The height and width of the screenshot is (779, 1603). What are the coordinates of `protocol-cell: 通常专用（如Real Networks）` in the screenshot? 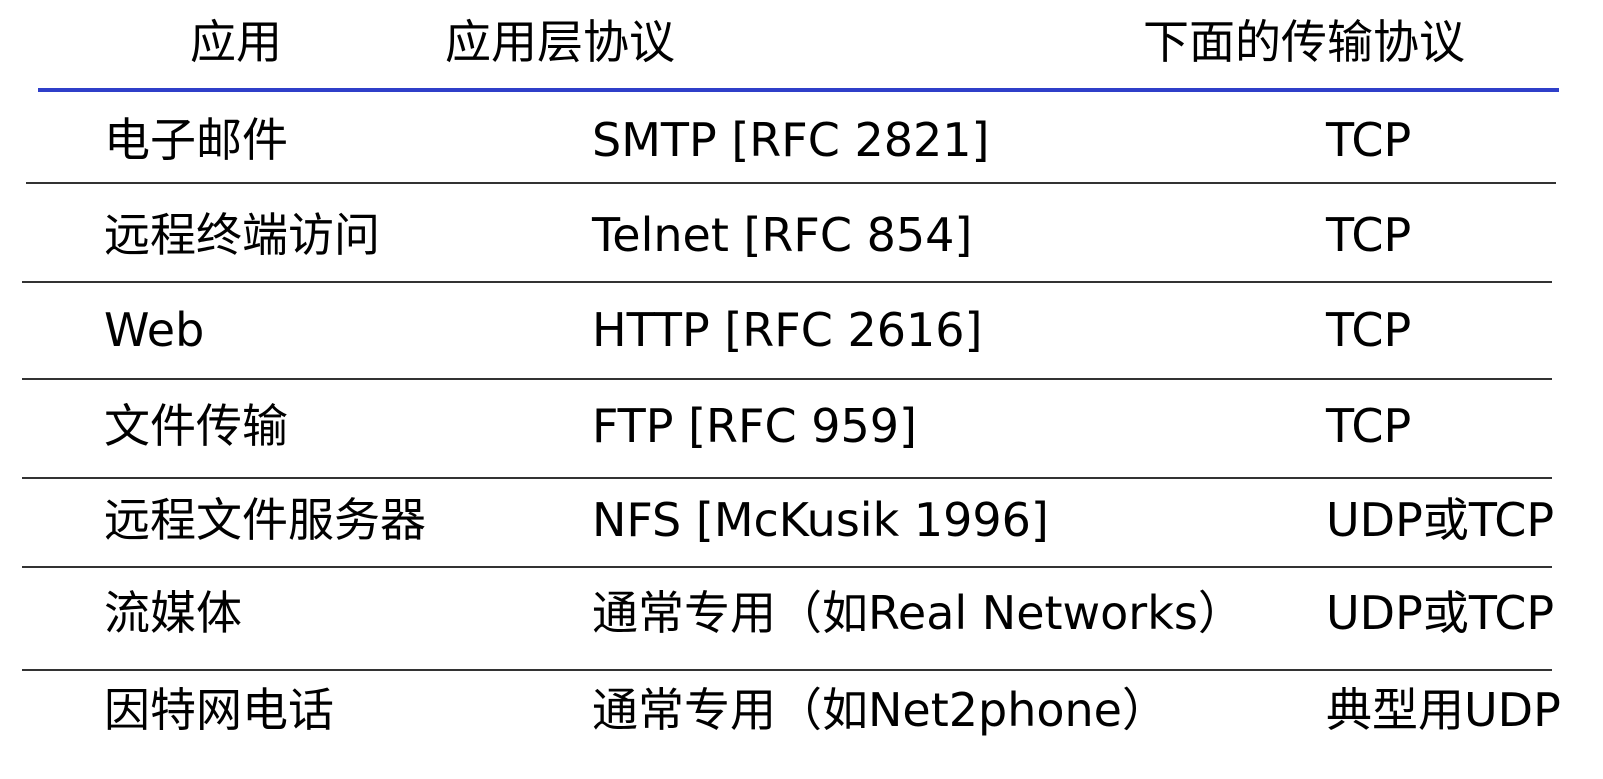 It's located at (918, 613).